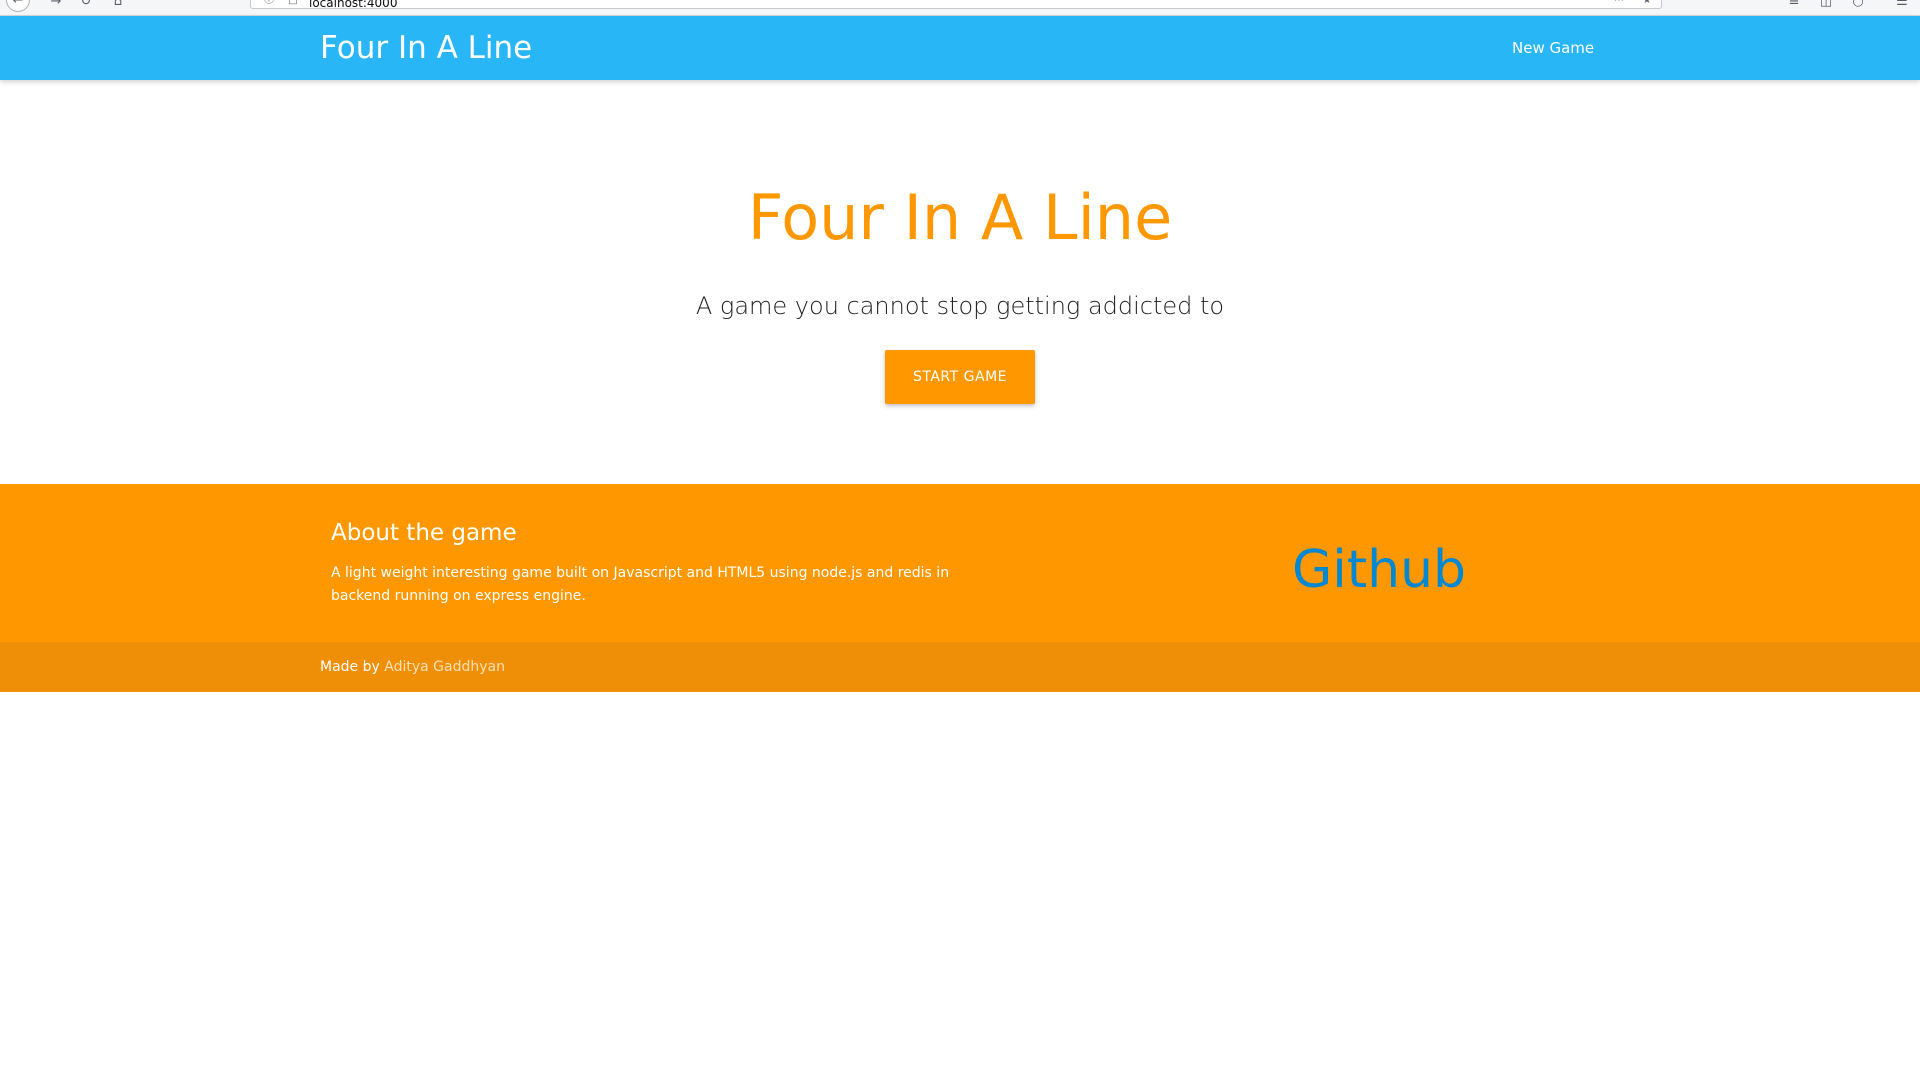 The height and width of the screenshot is (1080, 1920). Describe the element at coordinates (1858, 5) in the screenshot. I see `account-icon: ○` at that location.